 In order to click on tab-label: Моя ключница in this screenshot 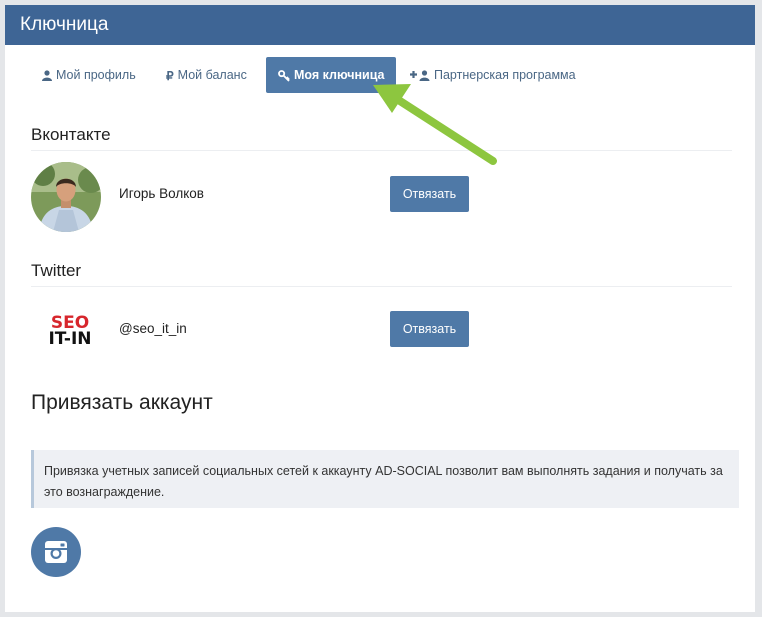, I will do `click(339, 75)`.